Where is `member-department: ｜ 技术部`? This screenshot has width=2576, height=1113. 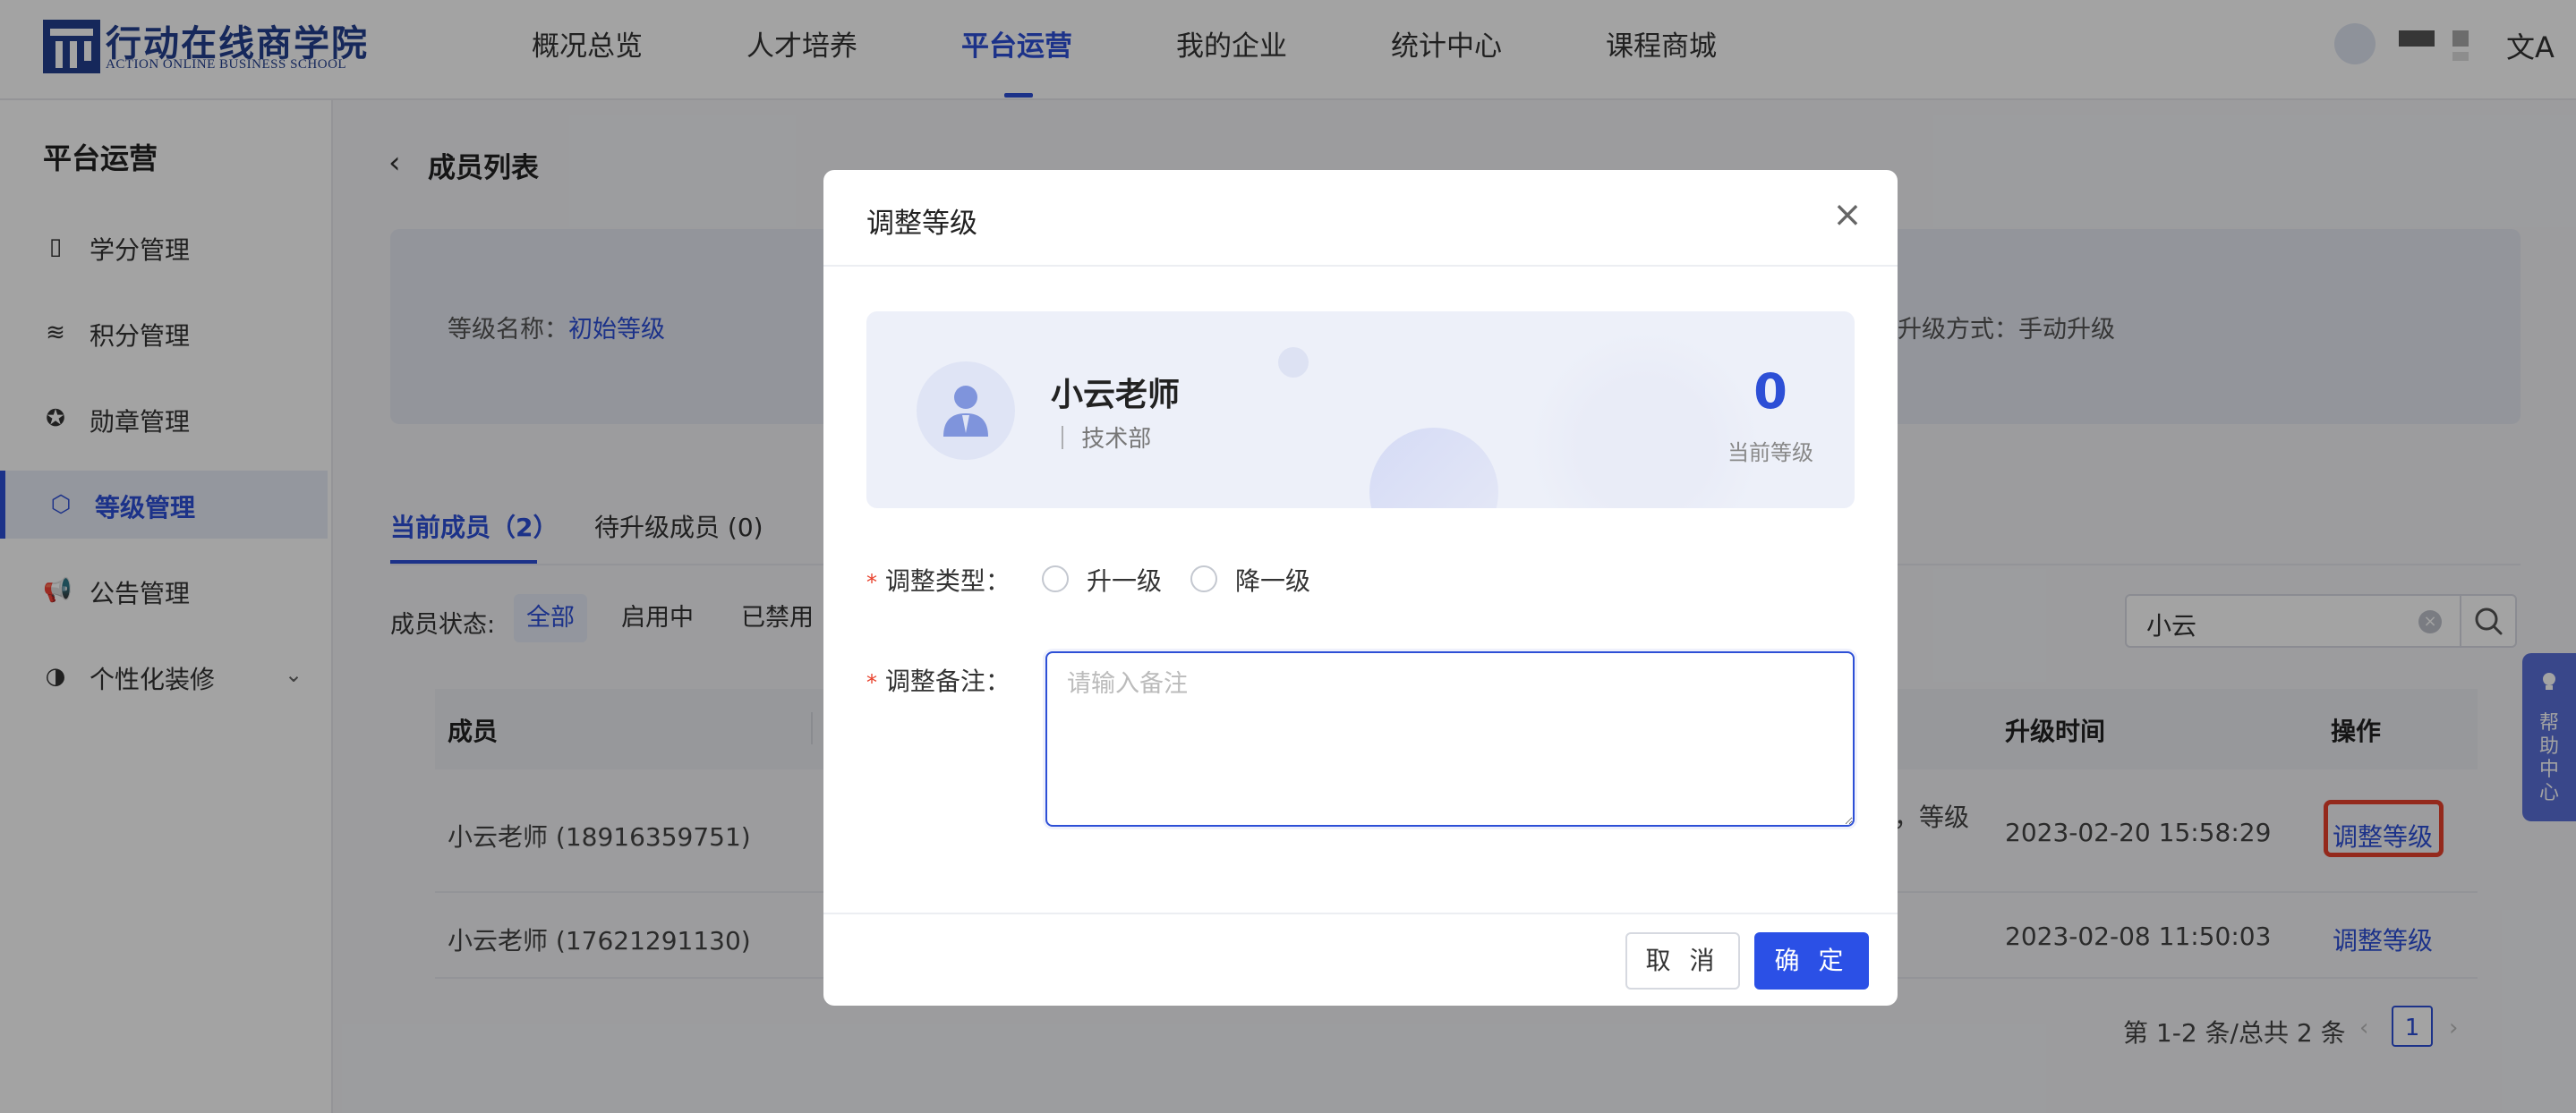 member-department: ｜ 技术部 is located at coordinates (1101, 439).